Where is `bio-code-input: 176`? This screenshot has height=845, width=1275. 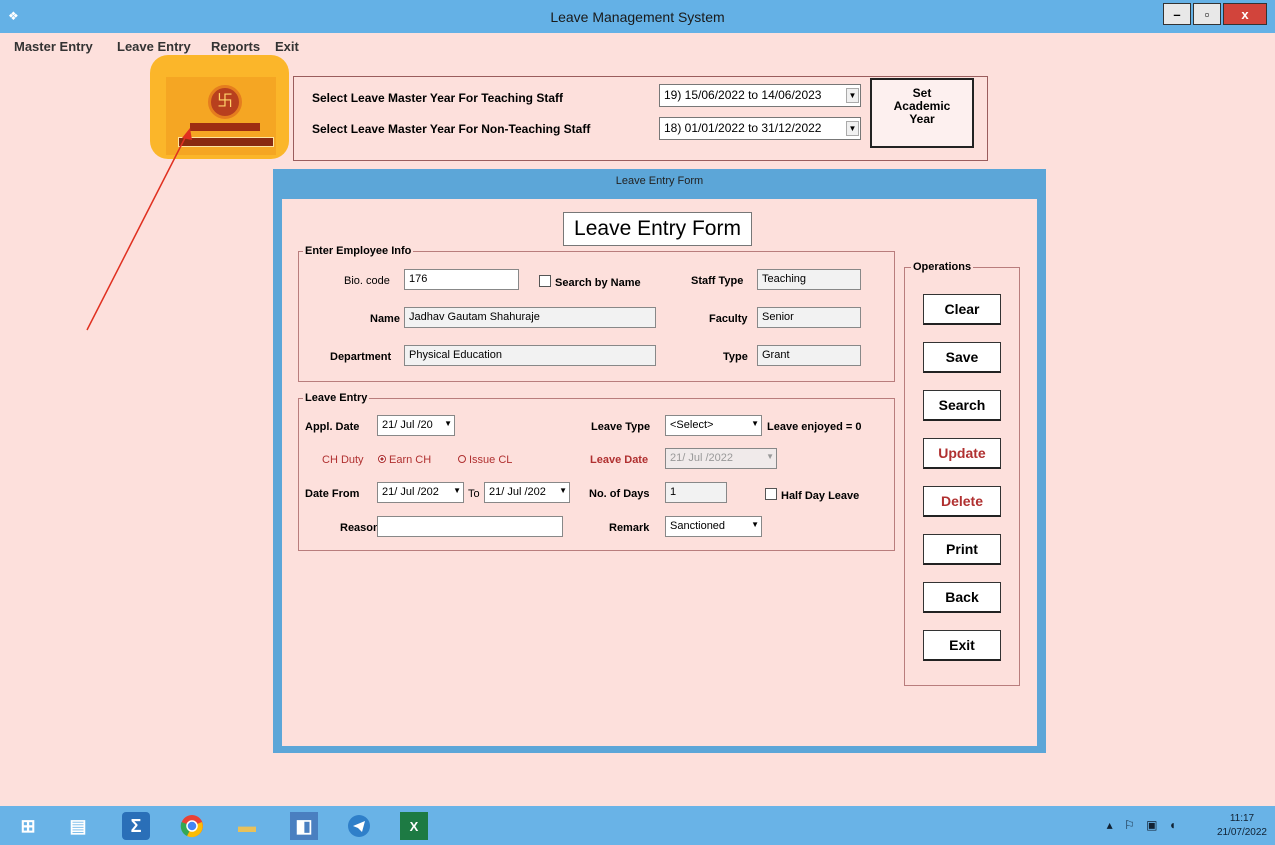
bio-code-input: 176 is located at coordinates (461, 279).